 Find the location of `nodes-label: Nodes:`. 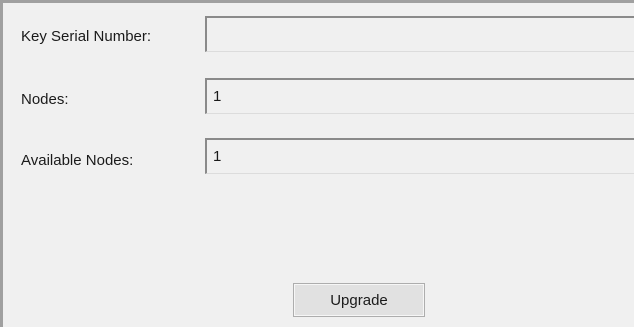

nodes-label: Nodes: is located at coordinates (45, 99).